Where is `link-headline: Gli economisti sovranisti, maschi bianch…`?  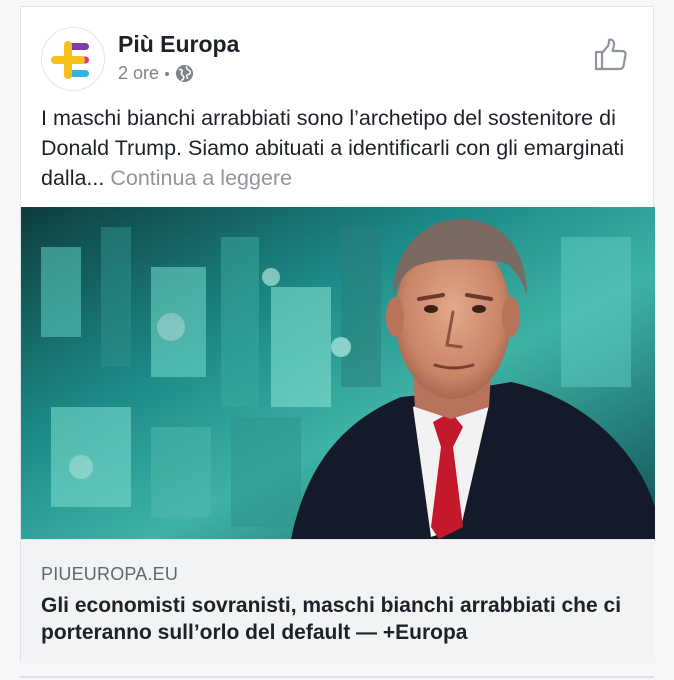 link-headline: Gli economisti sovranisti, maschi bianch… is located at coordinates (336, 619).